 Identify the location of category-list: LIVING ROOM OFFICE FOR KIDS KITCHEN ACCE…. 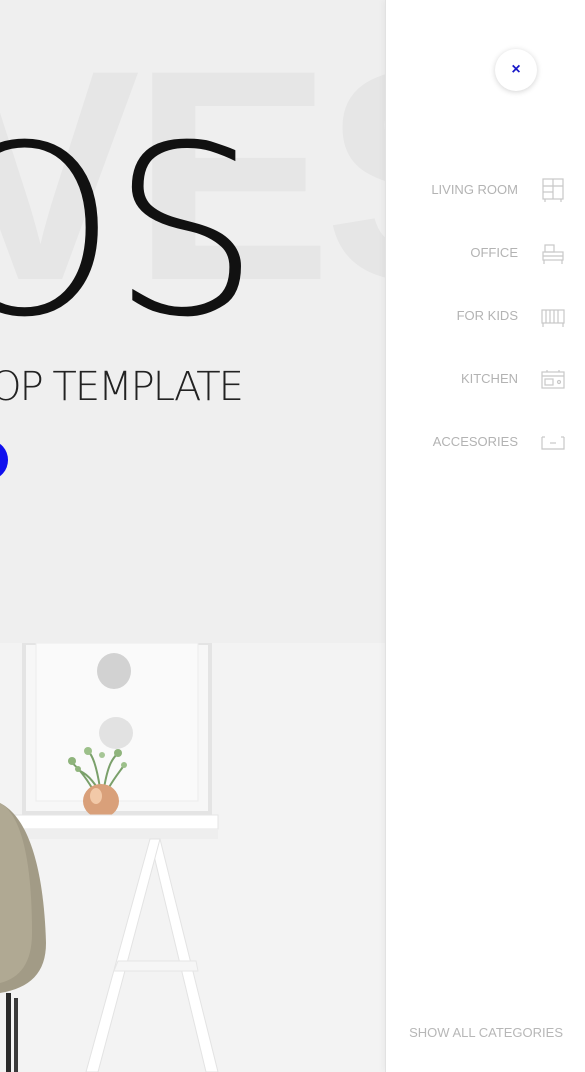
(485, 332).